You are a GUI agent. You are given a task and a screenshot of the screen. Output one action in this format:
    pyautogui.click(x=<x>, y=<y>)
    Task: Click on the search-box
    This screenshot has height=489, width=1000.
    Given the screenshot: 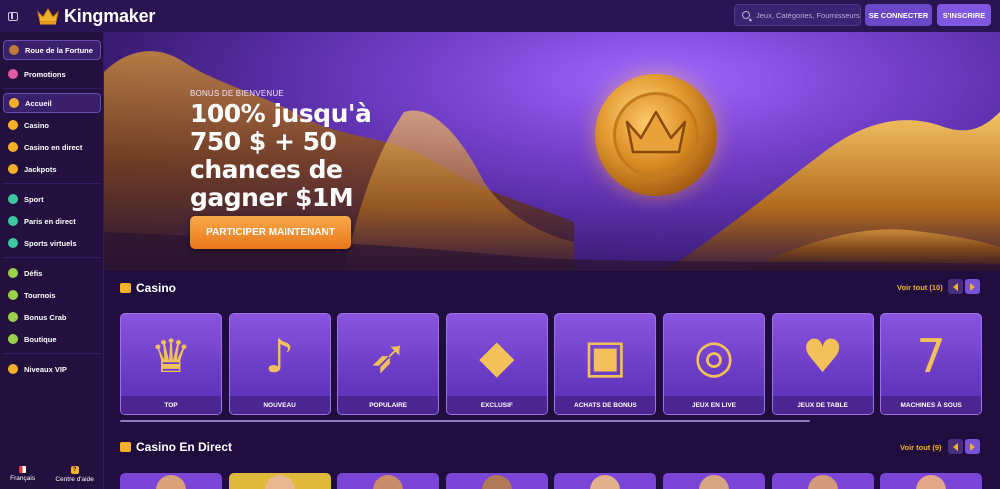 What is the action you would take?
    pyautogui.click(x=797, y=15)
    